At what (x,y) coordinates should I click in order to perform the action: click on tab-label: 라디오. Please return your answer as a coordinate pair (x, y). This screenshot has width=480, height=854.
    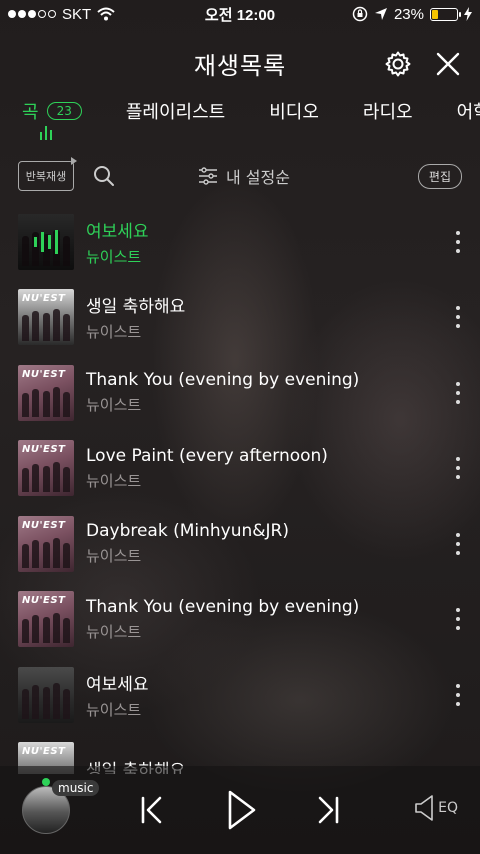
    Looking at the image, I should click on (387, 112).